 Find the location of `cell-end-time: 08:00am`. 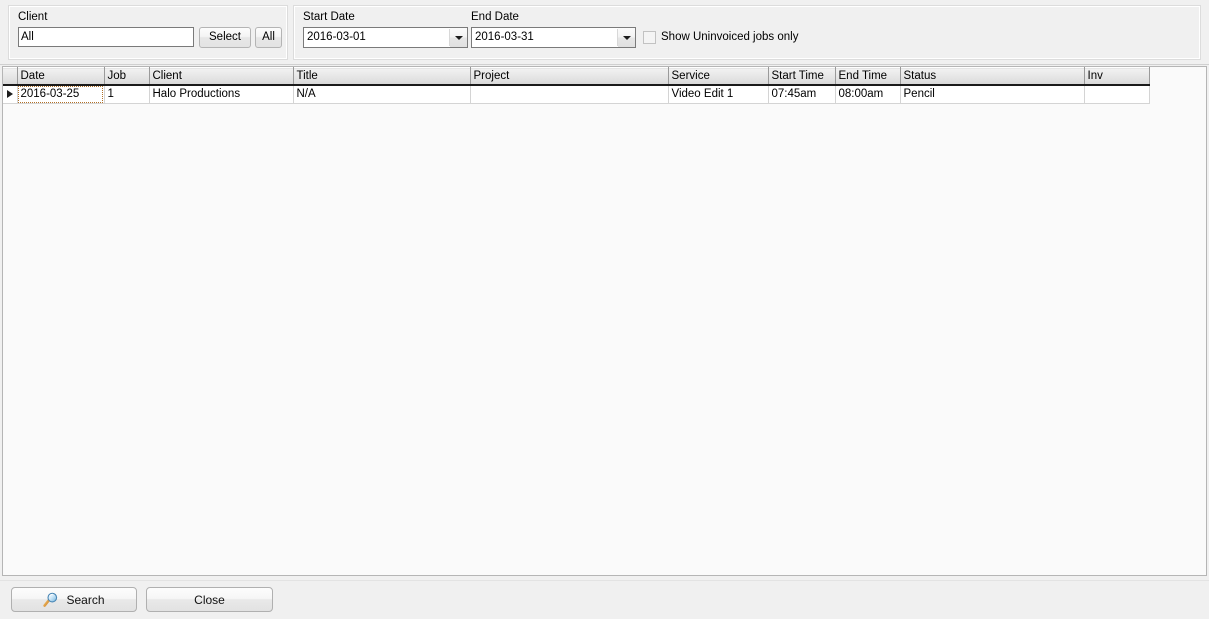

cell-end-time: 08:00am is located at coordinates (868, 94).